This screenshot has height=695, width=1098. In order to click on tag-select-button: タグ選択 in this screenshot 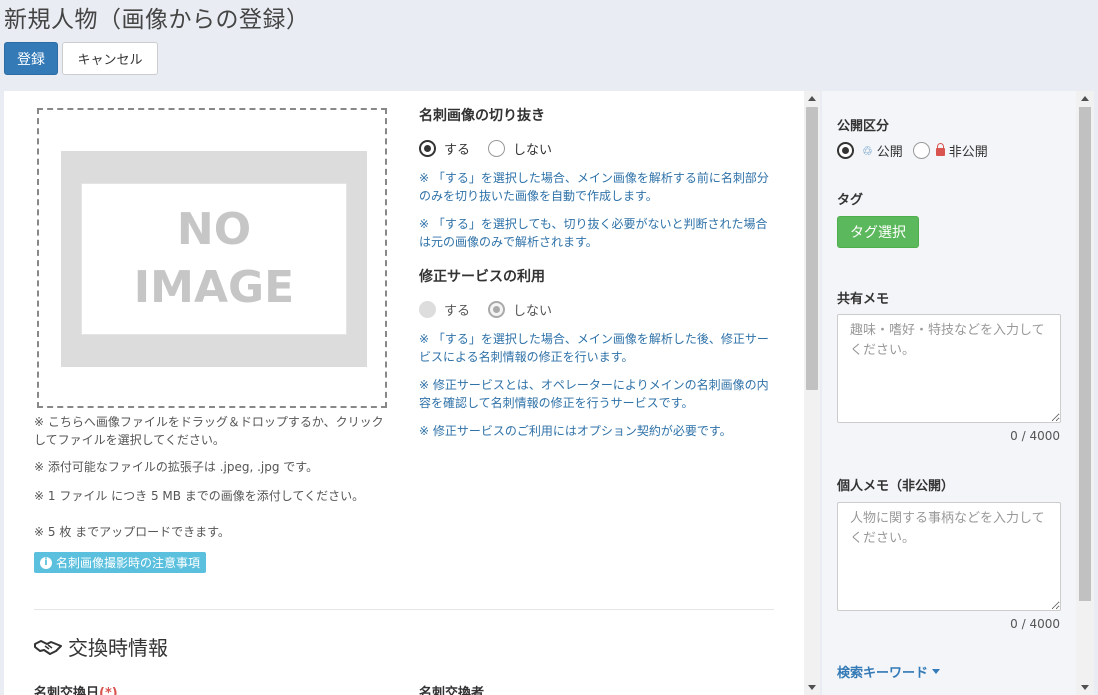, I will do `click(878, 232)`.